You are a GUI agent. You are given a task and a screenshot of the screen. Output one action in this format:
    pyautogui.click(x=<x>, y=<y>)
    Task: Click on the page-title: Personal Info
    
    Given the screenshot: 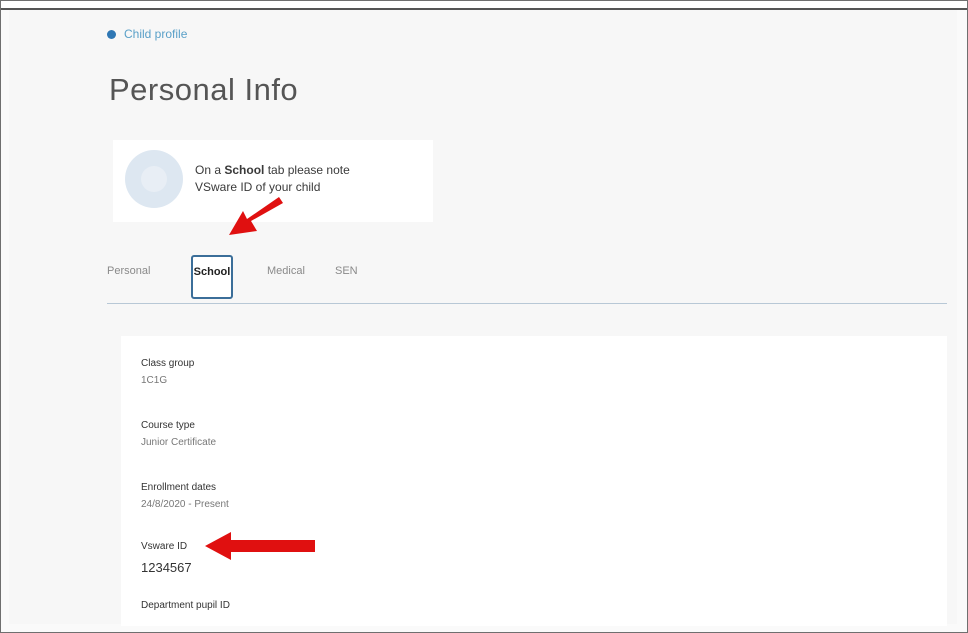 What is the action you would take?
    pyautogui.click(x=204, y=89)
    